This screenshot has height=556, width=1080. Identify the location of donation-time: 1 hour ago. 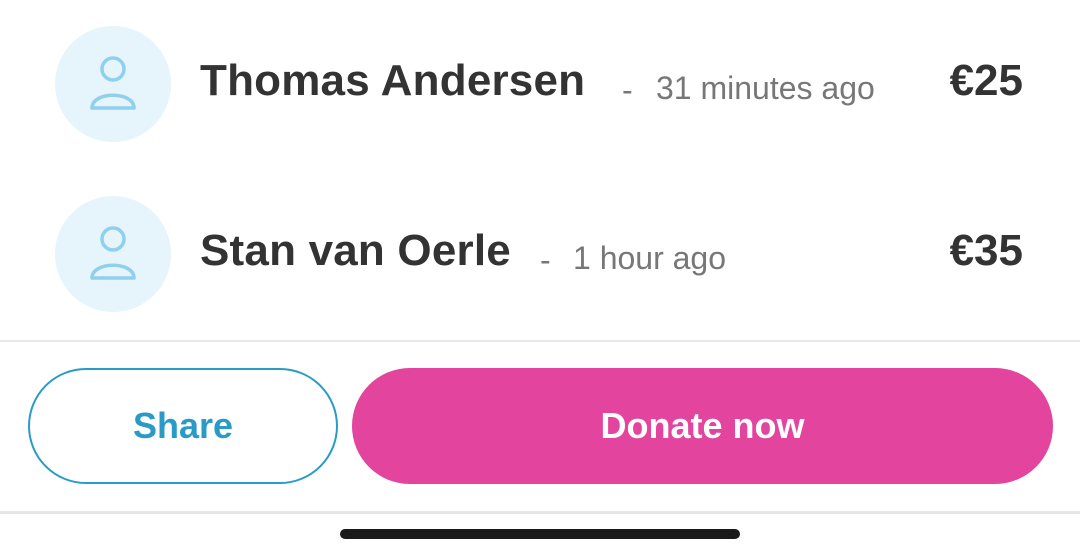
(650, 258).